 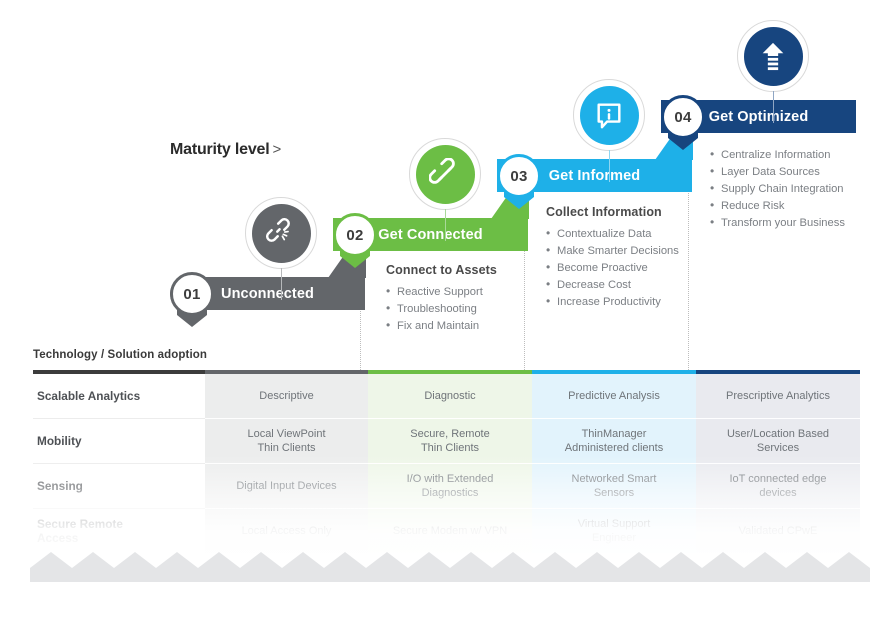 I want to click on stage-03-number-badge: 03, so click(x=519, y=181).